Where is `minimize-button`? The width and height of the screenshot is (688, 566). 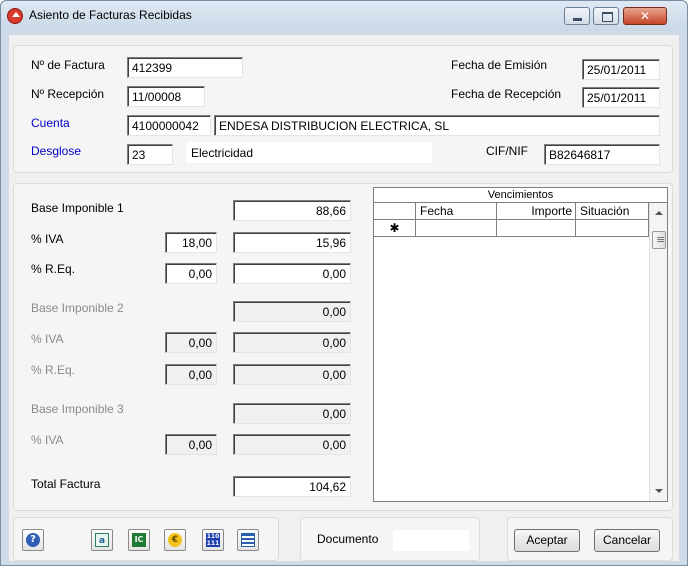
minimize-button is located at coordinates (577, 16).